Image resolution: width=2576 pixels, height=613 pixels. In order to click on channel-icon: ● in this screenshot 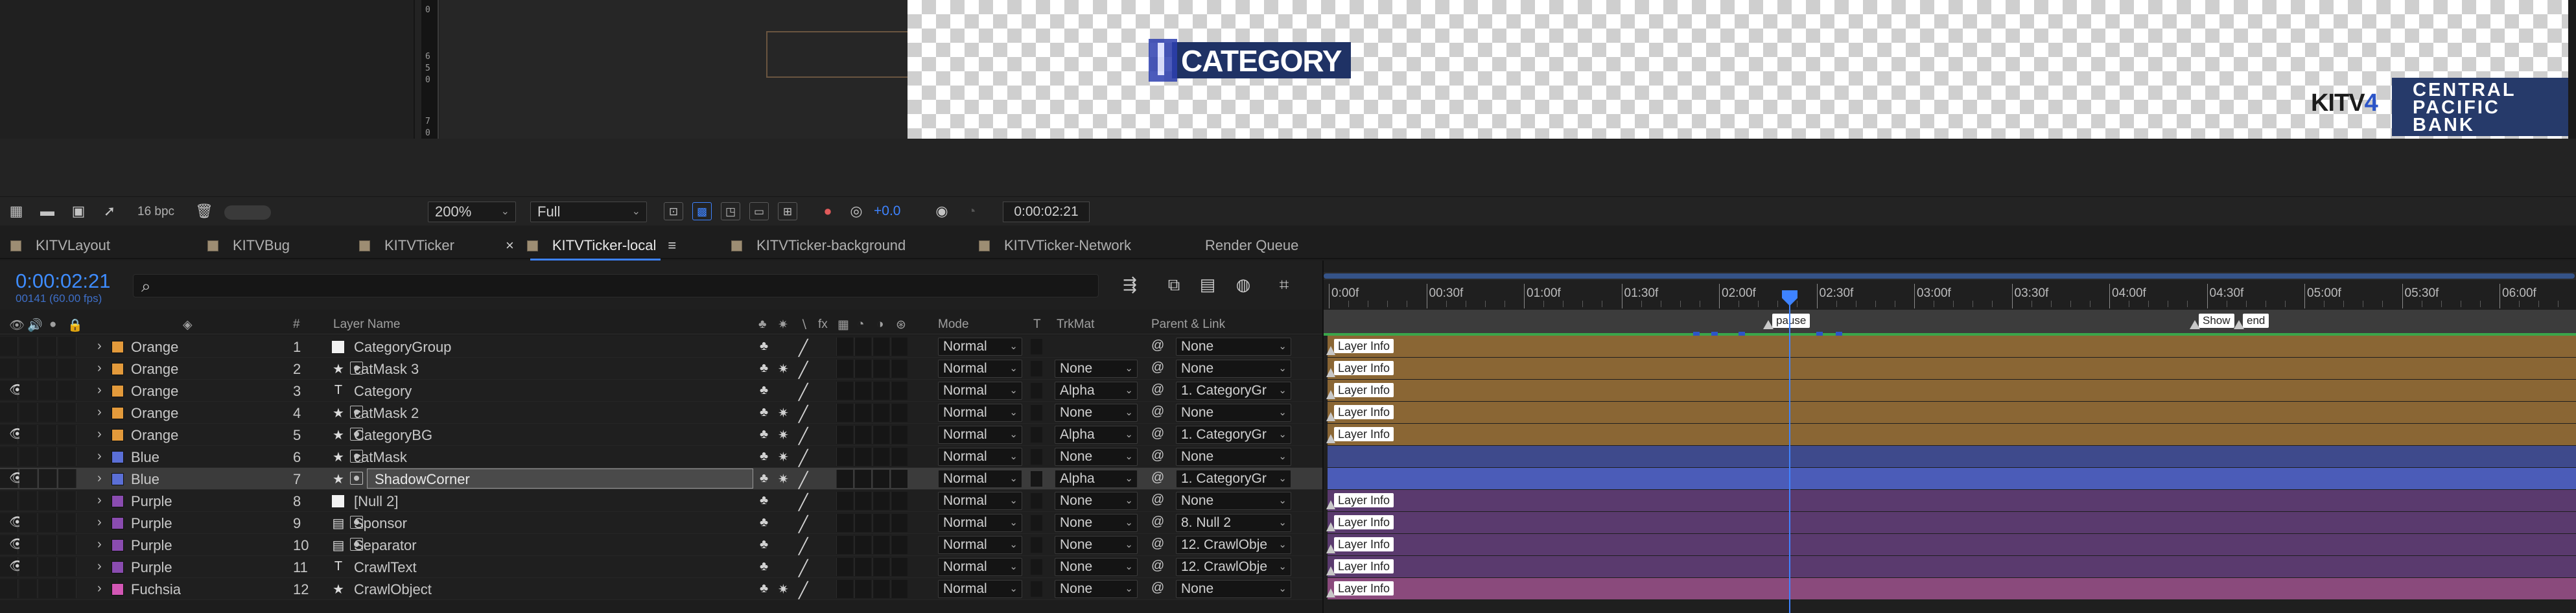, I will do `click(827, 211)`.